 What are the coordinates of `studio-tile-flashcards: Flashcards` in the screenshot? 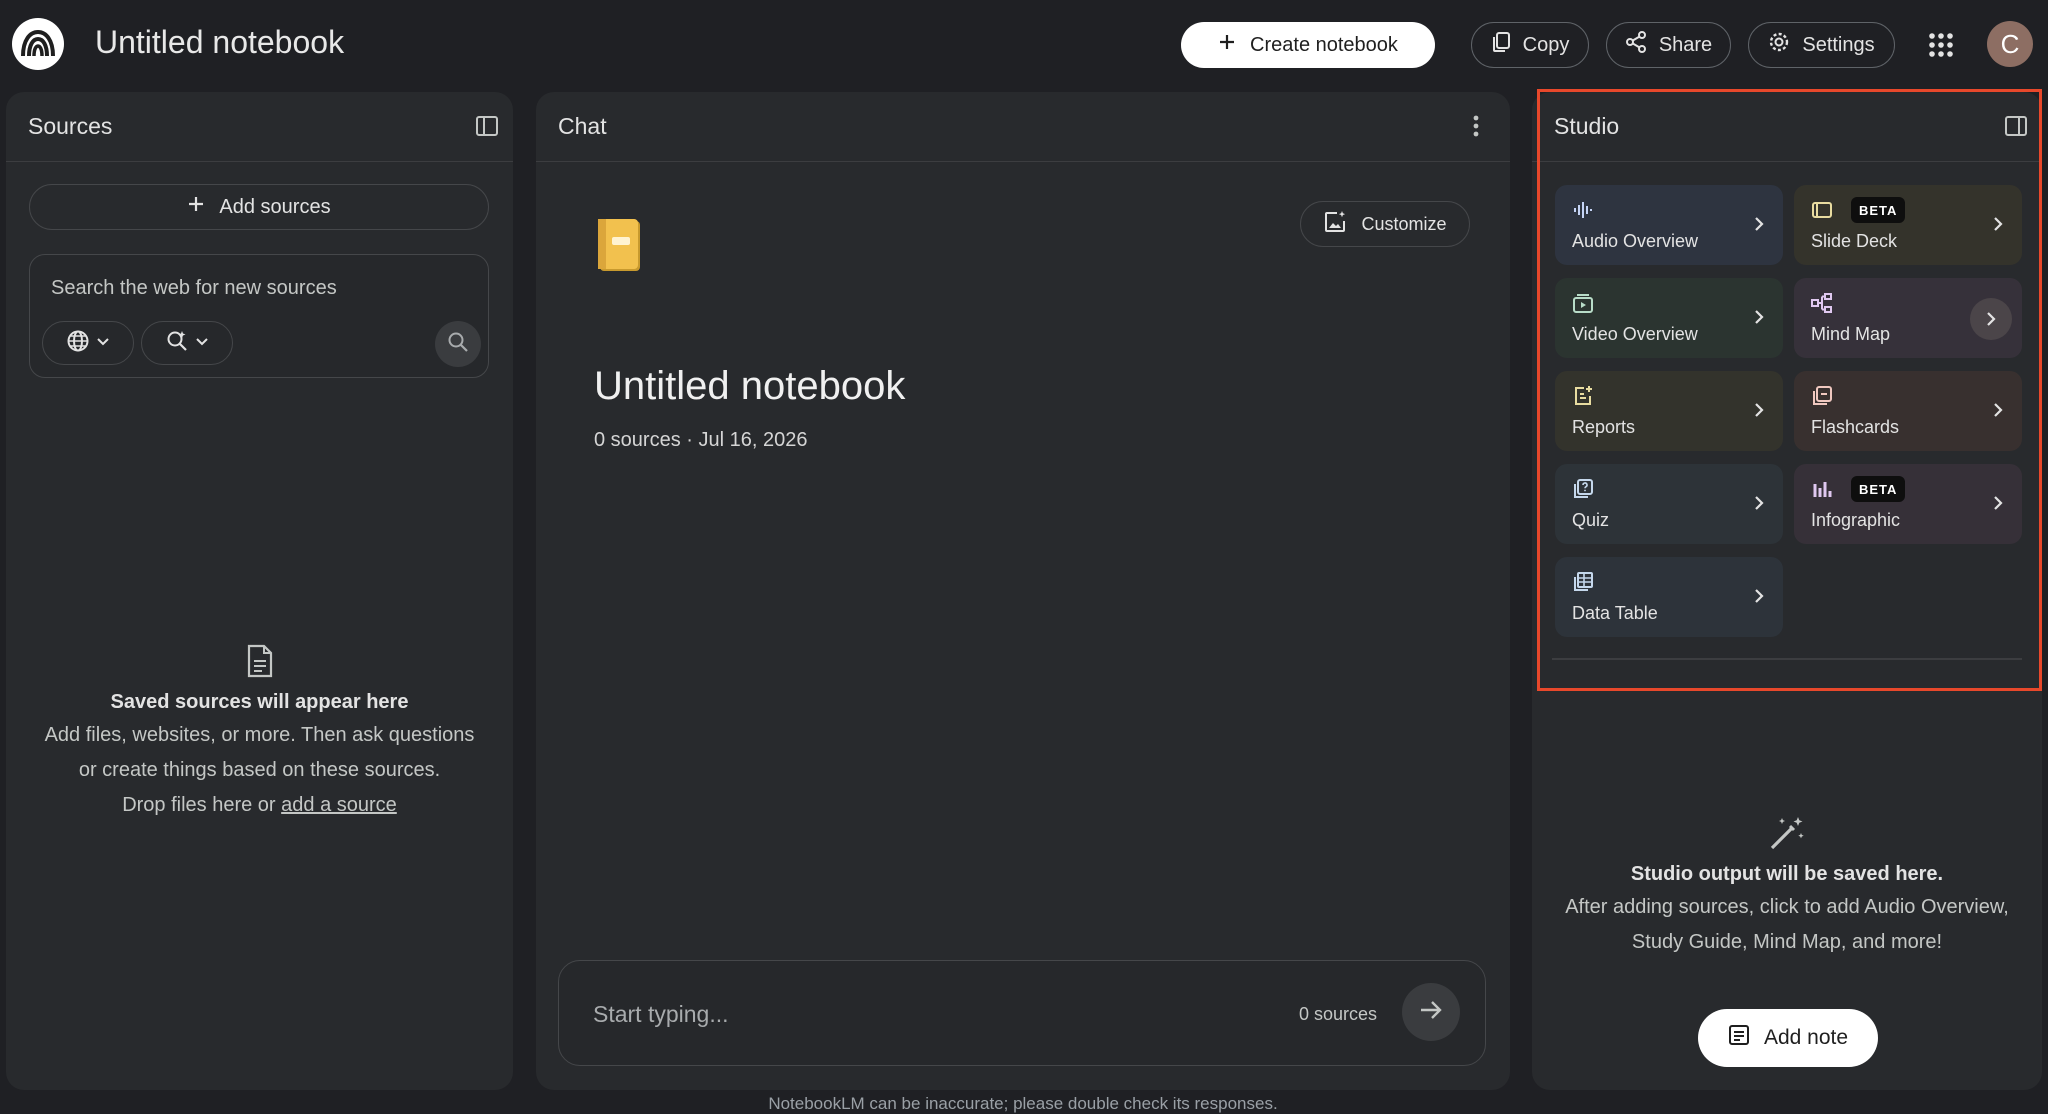 It's located at (1908, 411).